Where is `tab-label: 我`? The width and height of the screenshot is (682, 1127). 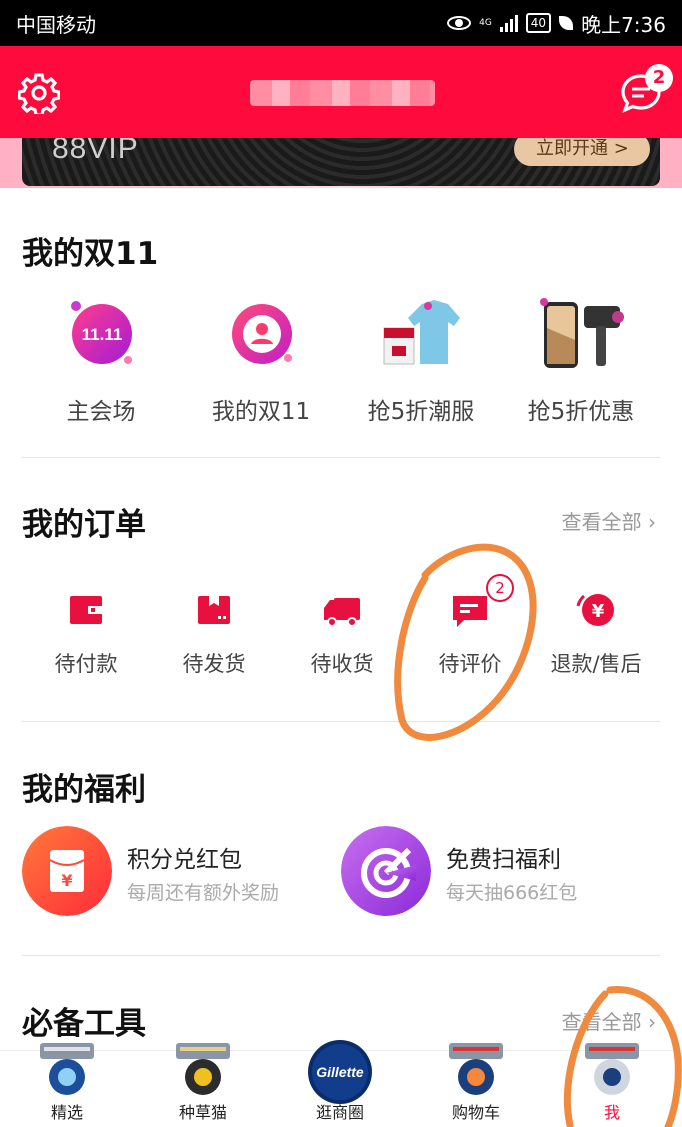 tab-label: 我 is located at coordinates (611, 1112).